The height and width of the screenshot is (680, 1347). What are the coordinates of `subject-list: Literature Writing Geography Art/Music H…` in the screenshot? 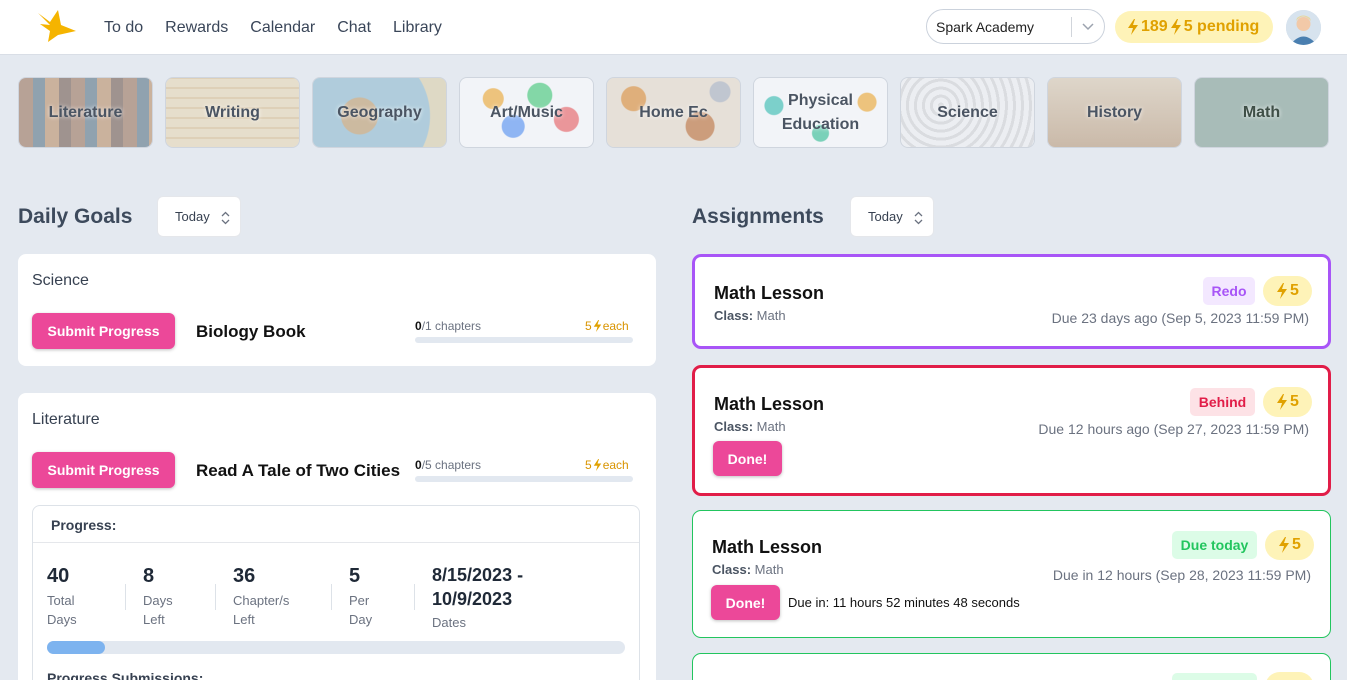 It's located at (673, 112).